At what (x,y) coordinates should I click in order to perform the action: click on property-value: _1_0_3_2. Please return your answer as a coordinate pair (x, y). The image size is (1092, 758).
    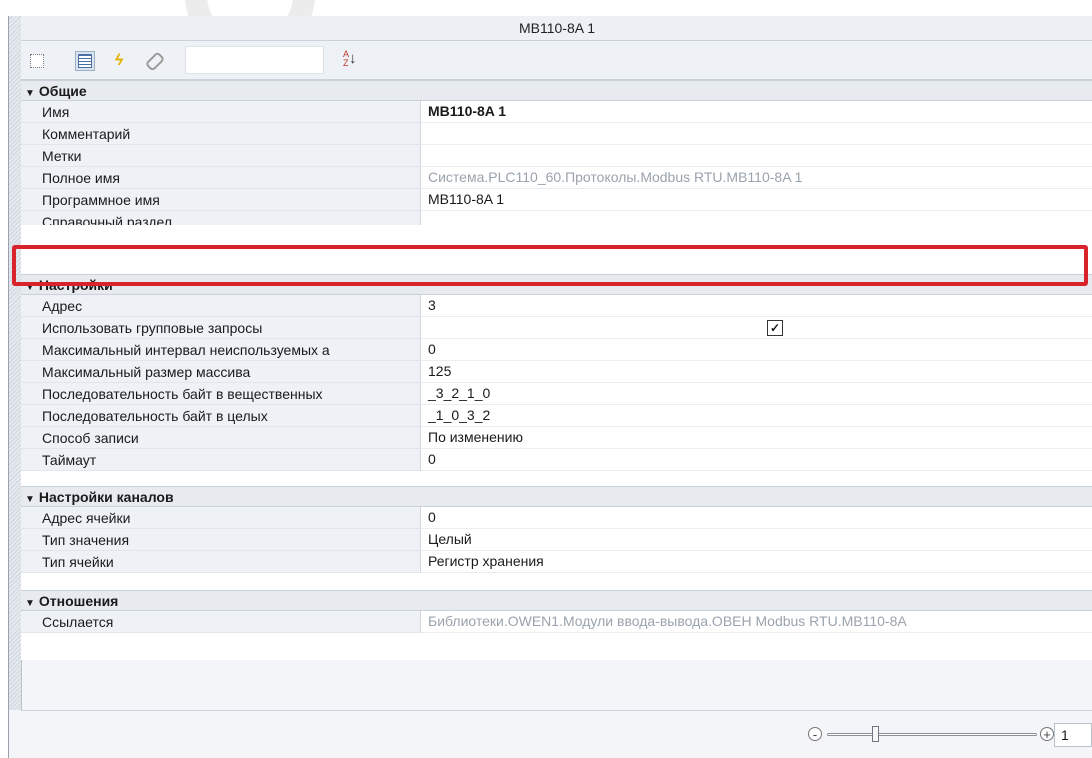
    Looking at the image, I should click on (756, 416).